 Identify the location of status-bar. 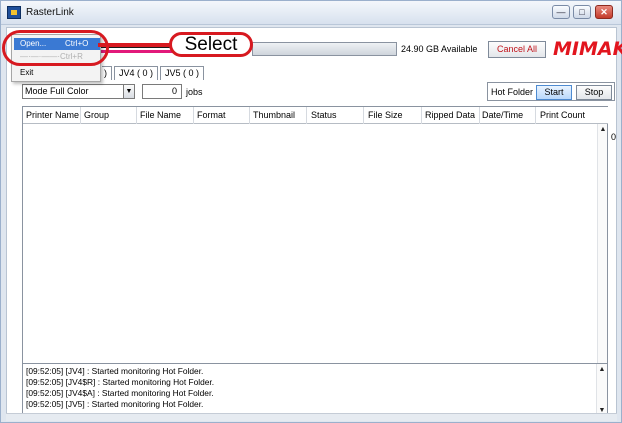
(311, 417).